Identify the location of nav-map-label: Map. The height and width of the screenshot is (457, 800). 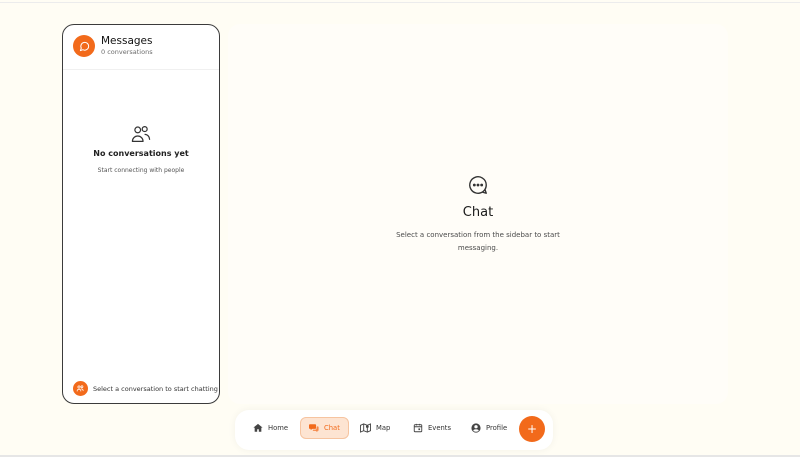
(383, 428).